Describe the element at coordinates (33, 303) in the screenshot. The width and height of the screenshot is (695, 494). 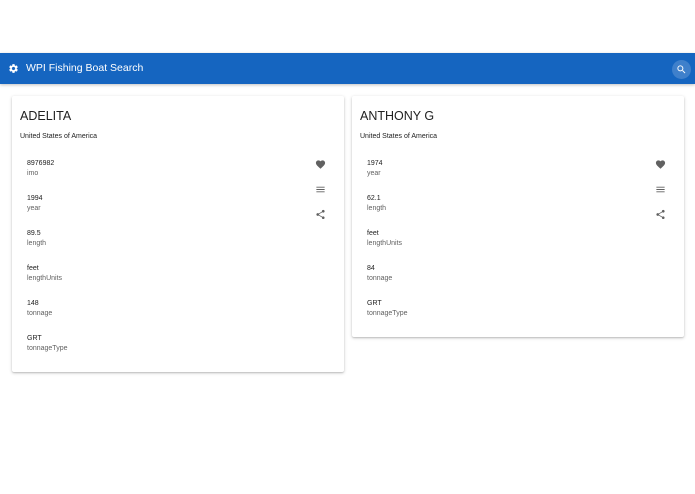
I see `field-value: 148` at that location.